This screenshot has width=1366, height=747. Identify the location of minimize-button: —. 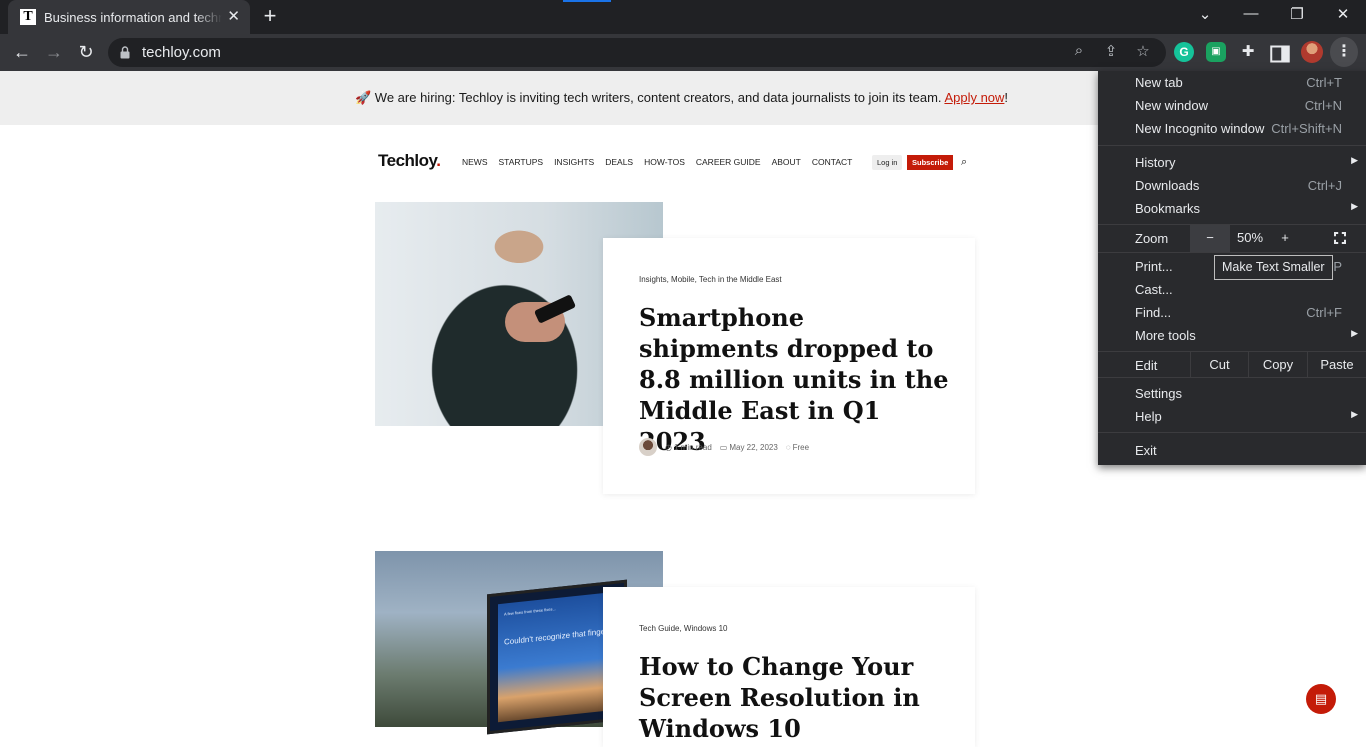
(1251, 13).